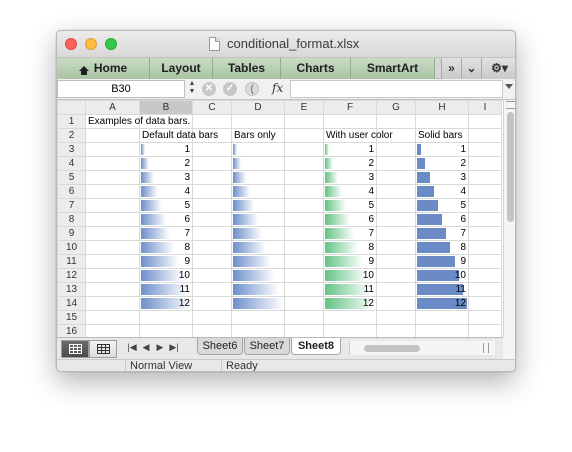  I want to click on row-header-9: 9, so click(71, 233).